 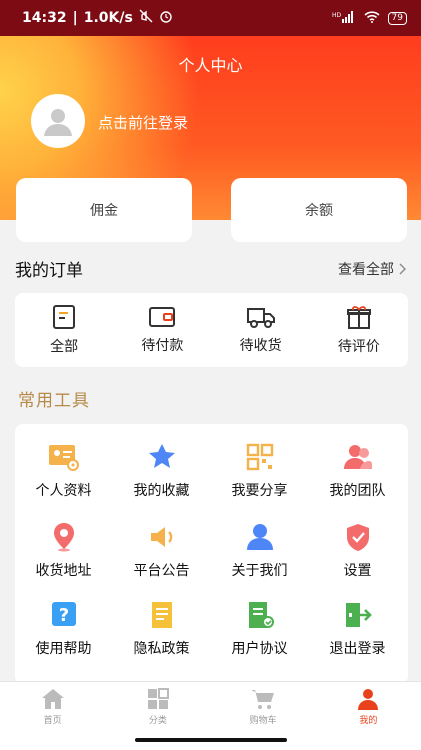 I want to click on orders-card: 全部 待付款 待收货 待评价, so click(x=211, y=330).